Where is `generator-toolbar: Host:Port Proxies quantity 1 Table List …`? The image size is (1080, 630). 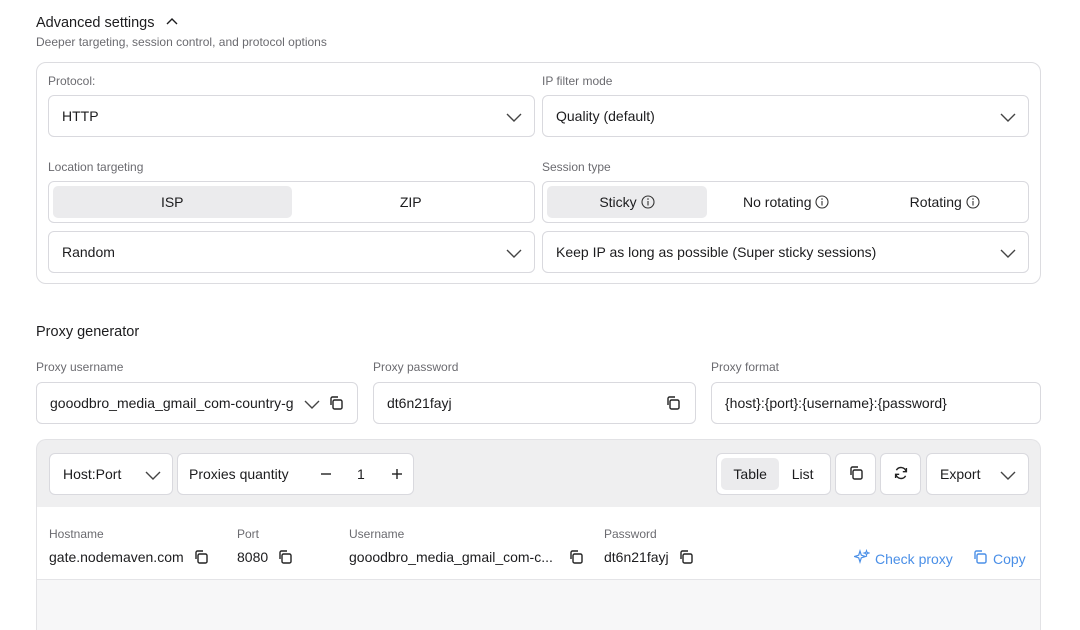 generator-toolbar: Host:Port Proxies quantity 1 Table List … is located at coordinates (538, 473).